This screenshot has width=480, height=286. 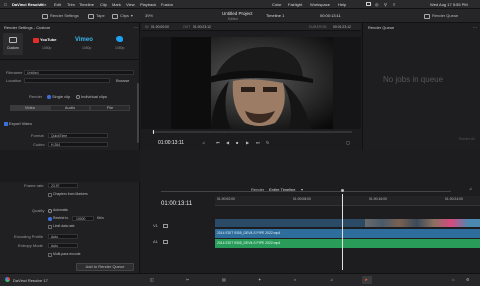 What do you see at coordinates (385, 4) in the screenshot?
I see `search-icon: ⚲` at bounding box center [385, 4].